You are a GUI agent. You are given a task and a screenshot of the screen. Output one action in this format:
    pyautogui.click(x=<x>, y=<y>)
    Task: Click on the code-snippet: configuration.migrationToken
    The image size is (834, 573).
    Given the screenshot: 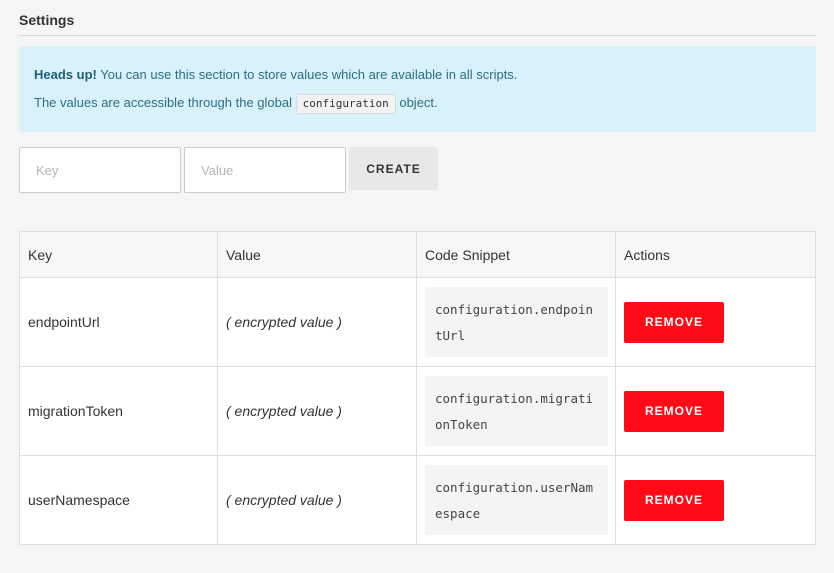 What is the action you would take?
    pyautogui.click(x=516, y=411)
    